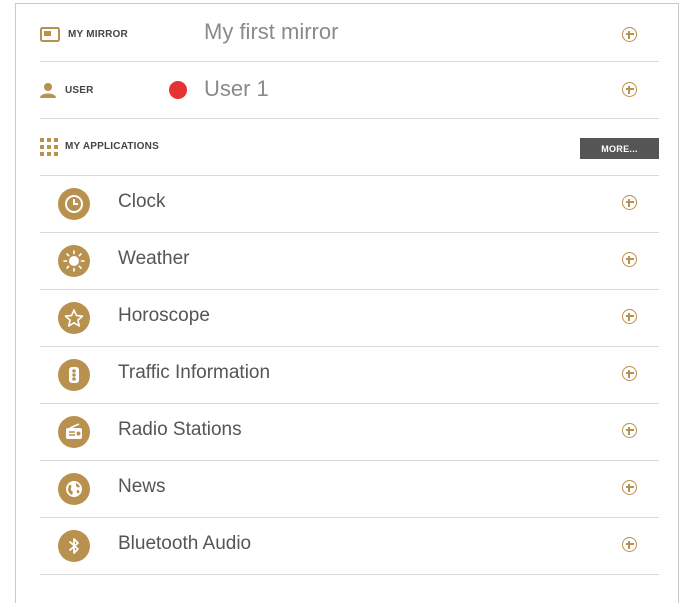  What do you see at coordinates (349, 318) in the screenshot?
I see `app-row-horoscope: Horoscope` at bounding box center [349, 318].